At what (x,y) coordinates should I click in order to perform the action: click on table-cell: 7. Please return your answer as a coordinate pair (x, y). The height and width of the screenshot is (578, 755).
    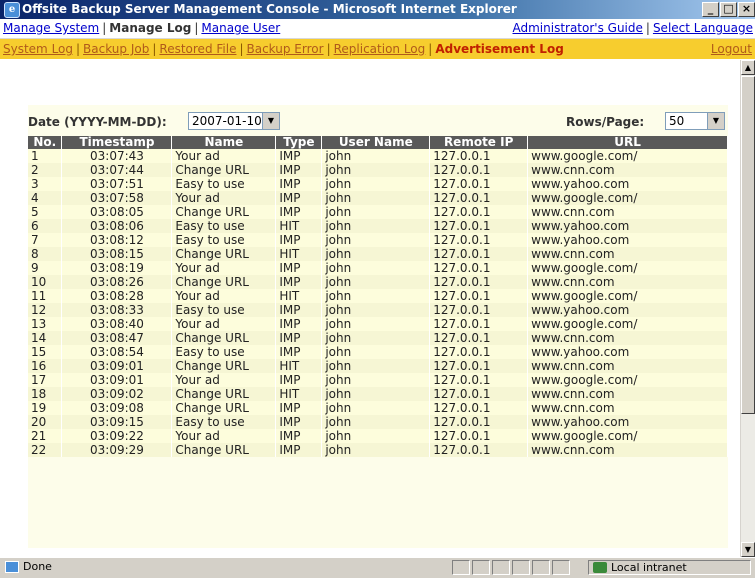
    Looking at the image, I should click on (45, 240).